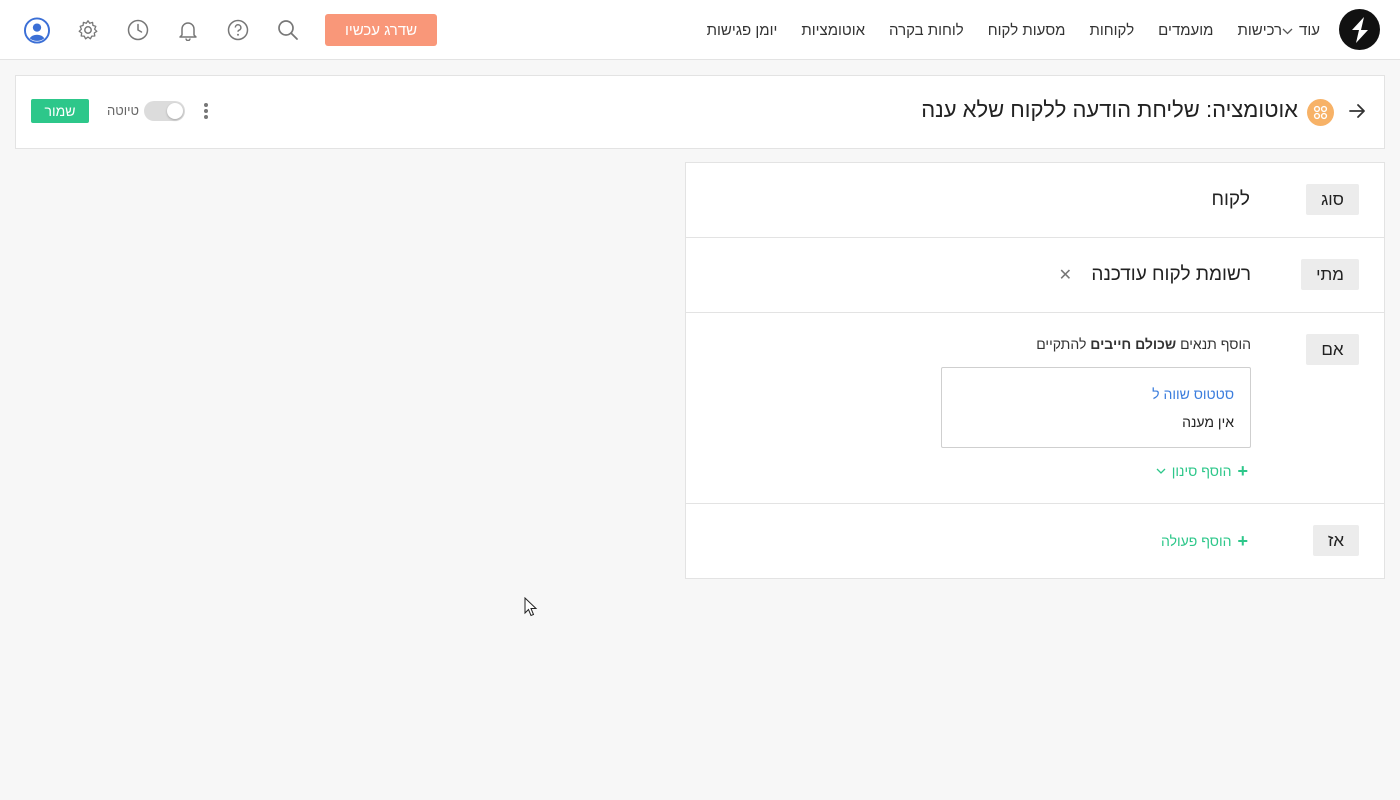 The height and width of the screenshot is (800, 1400). Describe the element at coordinates (1332, 199) in the screenshot. I see `type-label: סוג` at that location.